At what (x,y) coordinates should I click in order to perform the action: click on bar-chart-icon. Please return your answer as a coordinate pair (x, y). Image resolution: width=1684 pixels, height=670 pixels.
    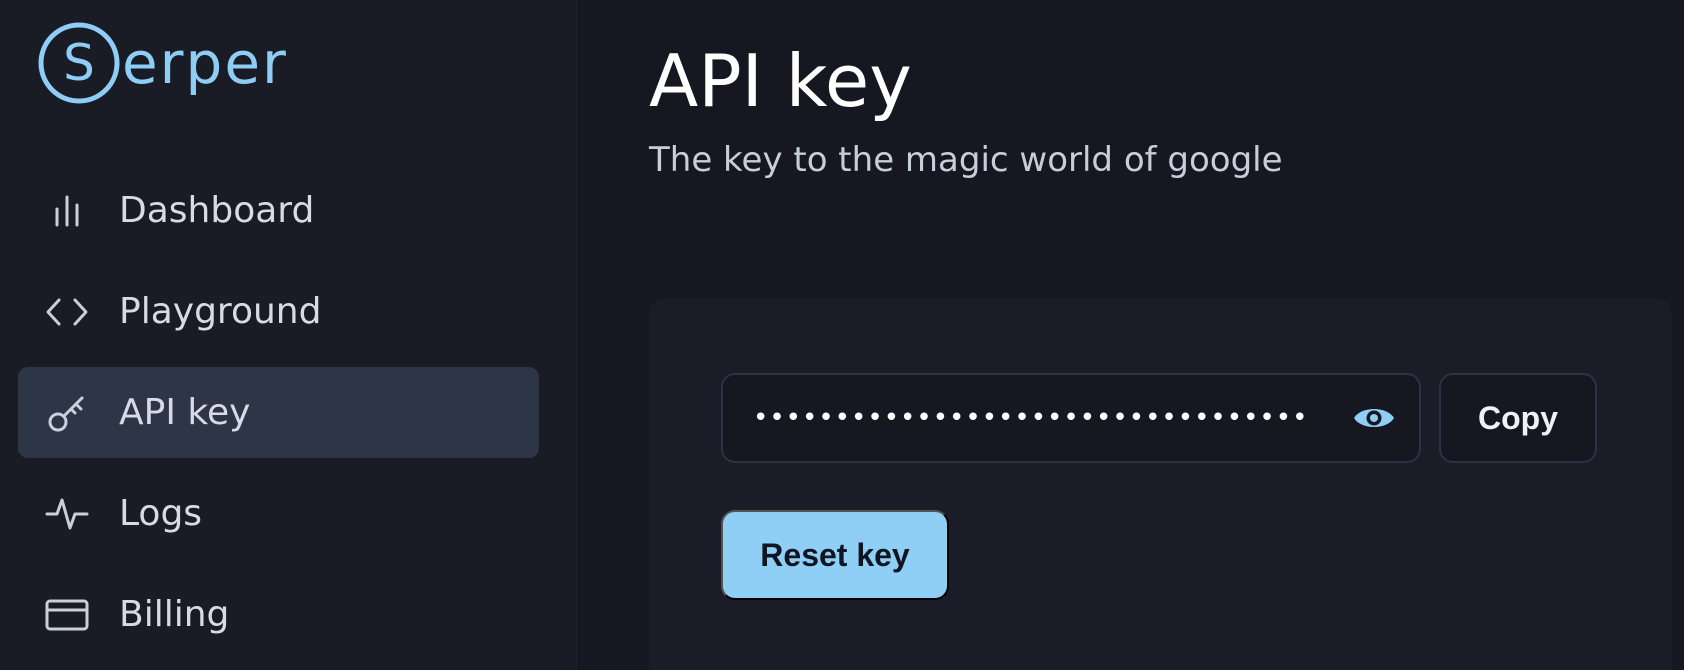
    Looking at the image, I should click on (67, 211).